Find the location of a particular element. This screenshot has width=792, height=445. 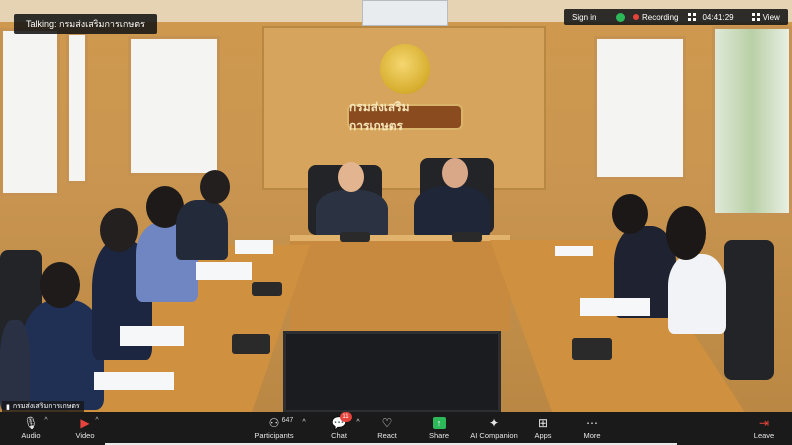

microphone-icon: 🎙 ^ is located at coordinates (35, 422).